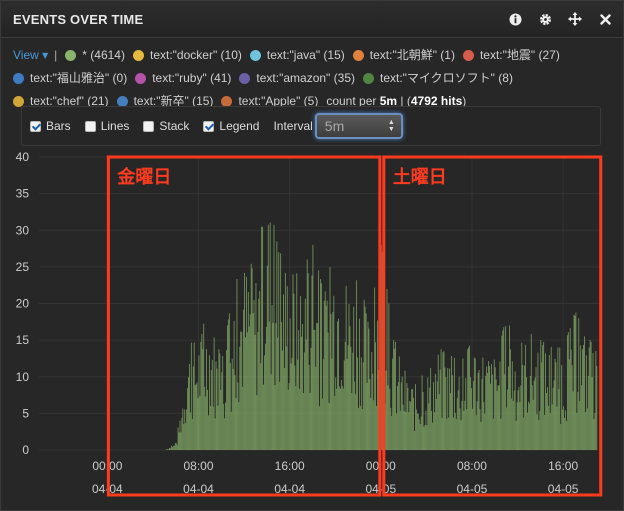  What do you see at coordinates (605, 19) in the screenshot?
I see `close-icon` at bounding box center [605, 19].